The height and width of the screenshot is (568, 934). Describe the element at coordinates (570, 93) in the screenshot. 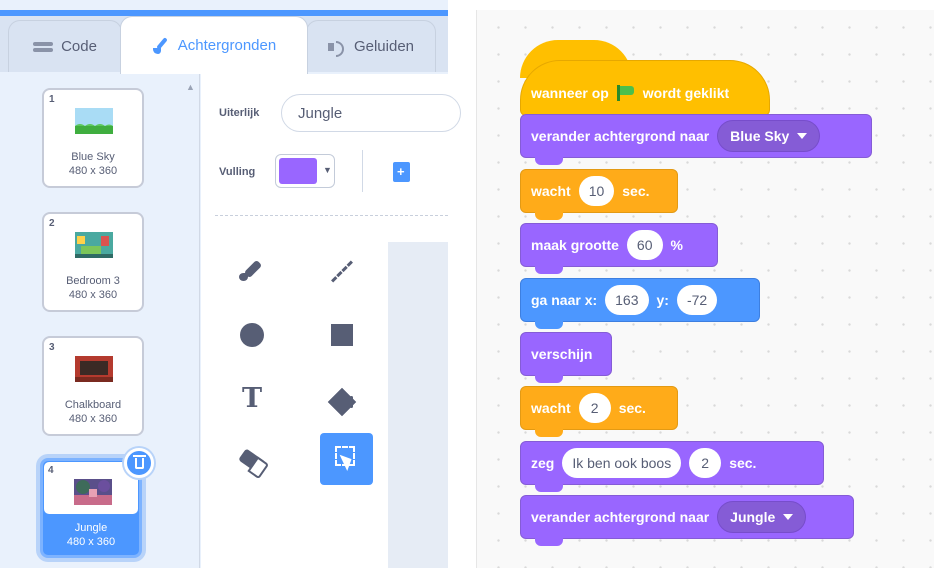

I see `block-text: wanneer op` at that location.